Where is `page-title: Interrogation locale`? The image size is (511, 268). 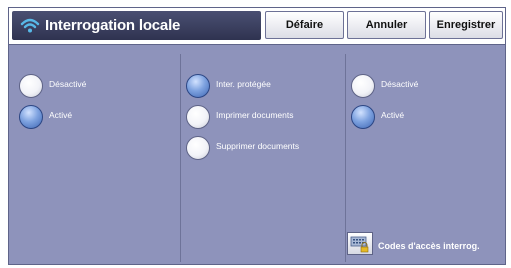
page-title: Interrogation locale is located at coordinates (113, 25).